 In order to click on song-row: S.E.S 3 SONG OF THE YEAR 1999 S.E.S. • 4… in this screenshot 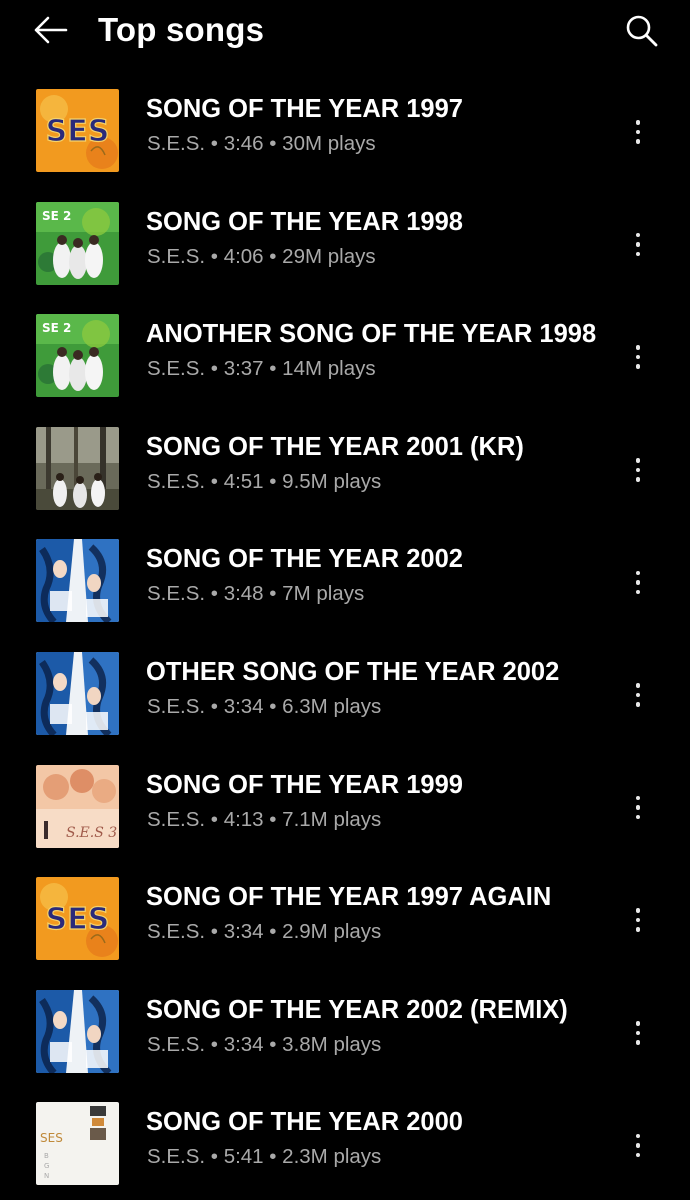, I will do `click(345, 808)`.